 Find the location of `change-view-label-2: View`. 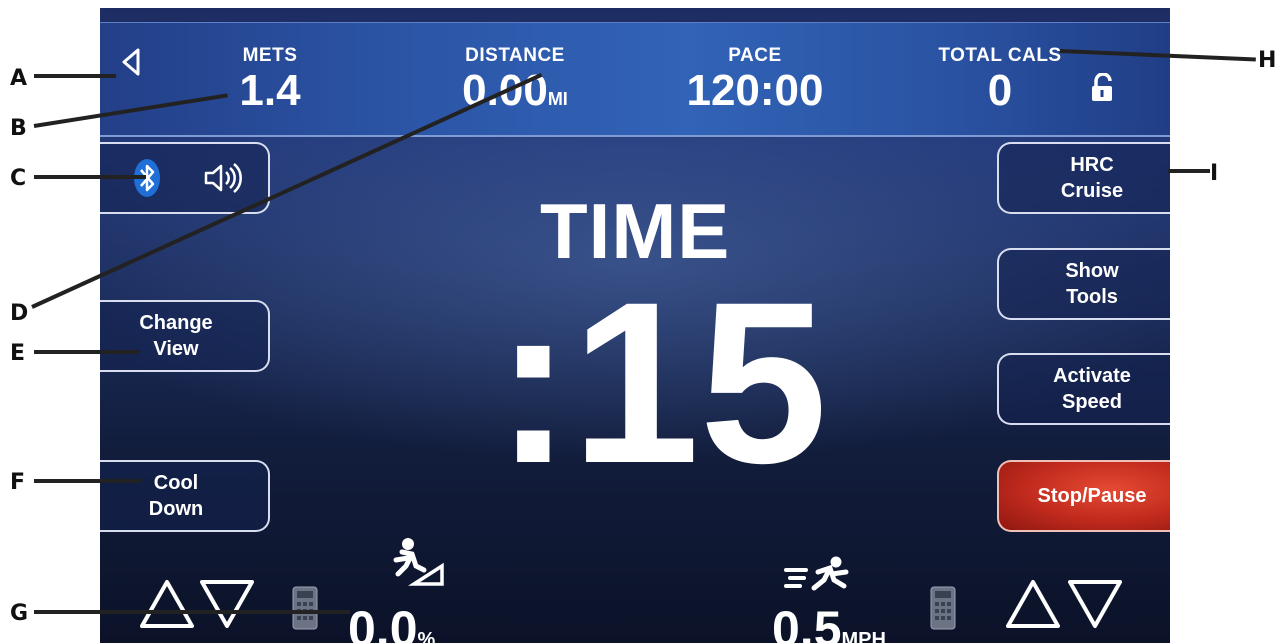

change-view-label-2: View is located at coordinates (176, 349).